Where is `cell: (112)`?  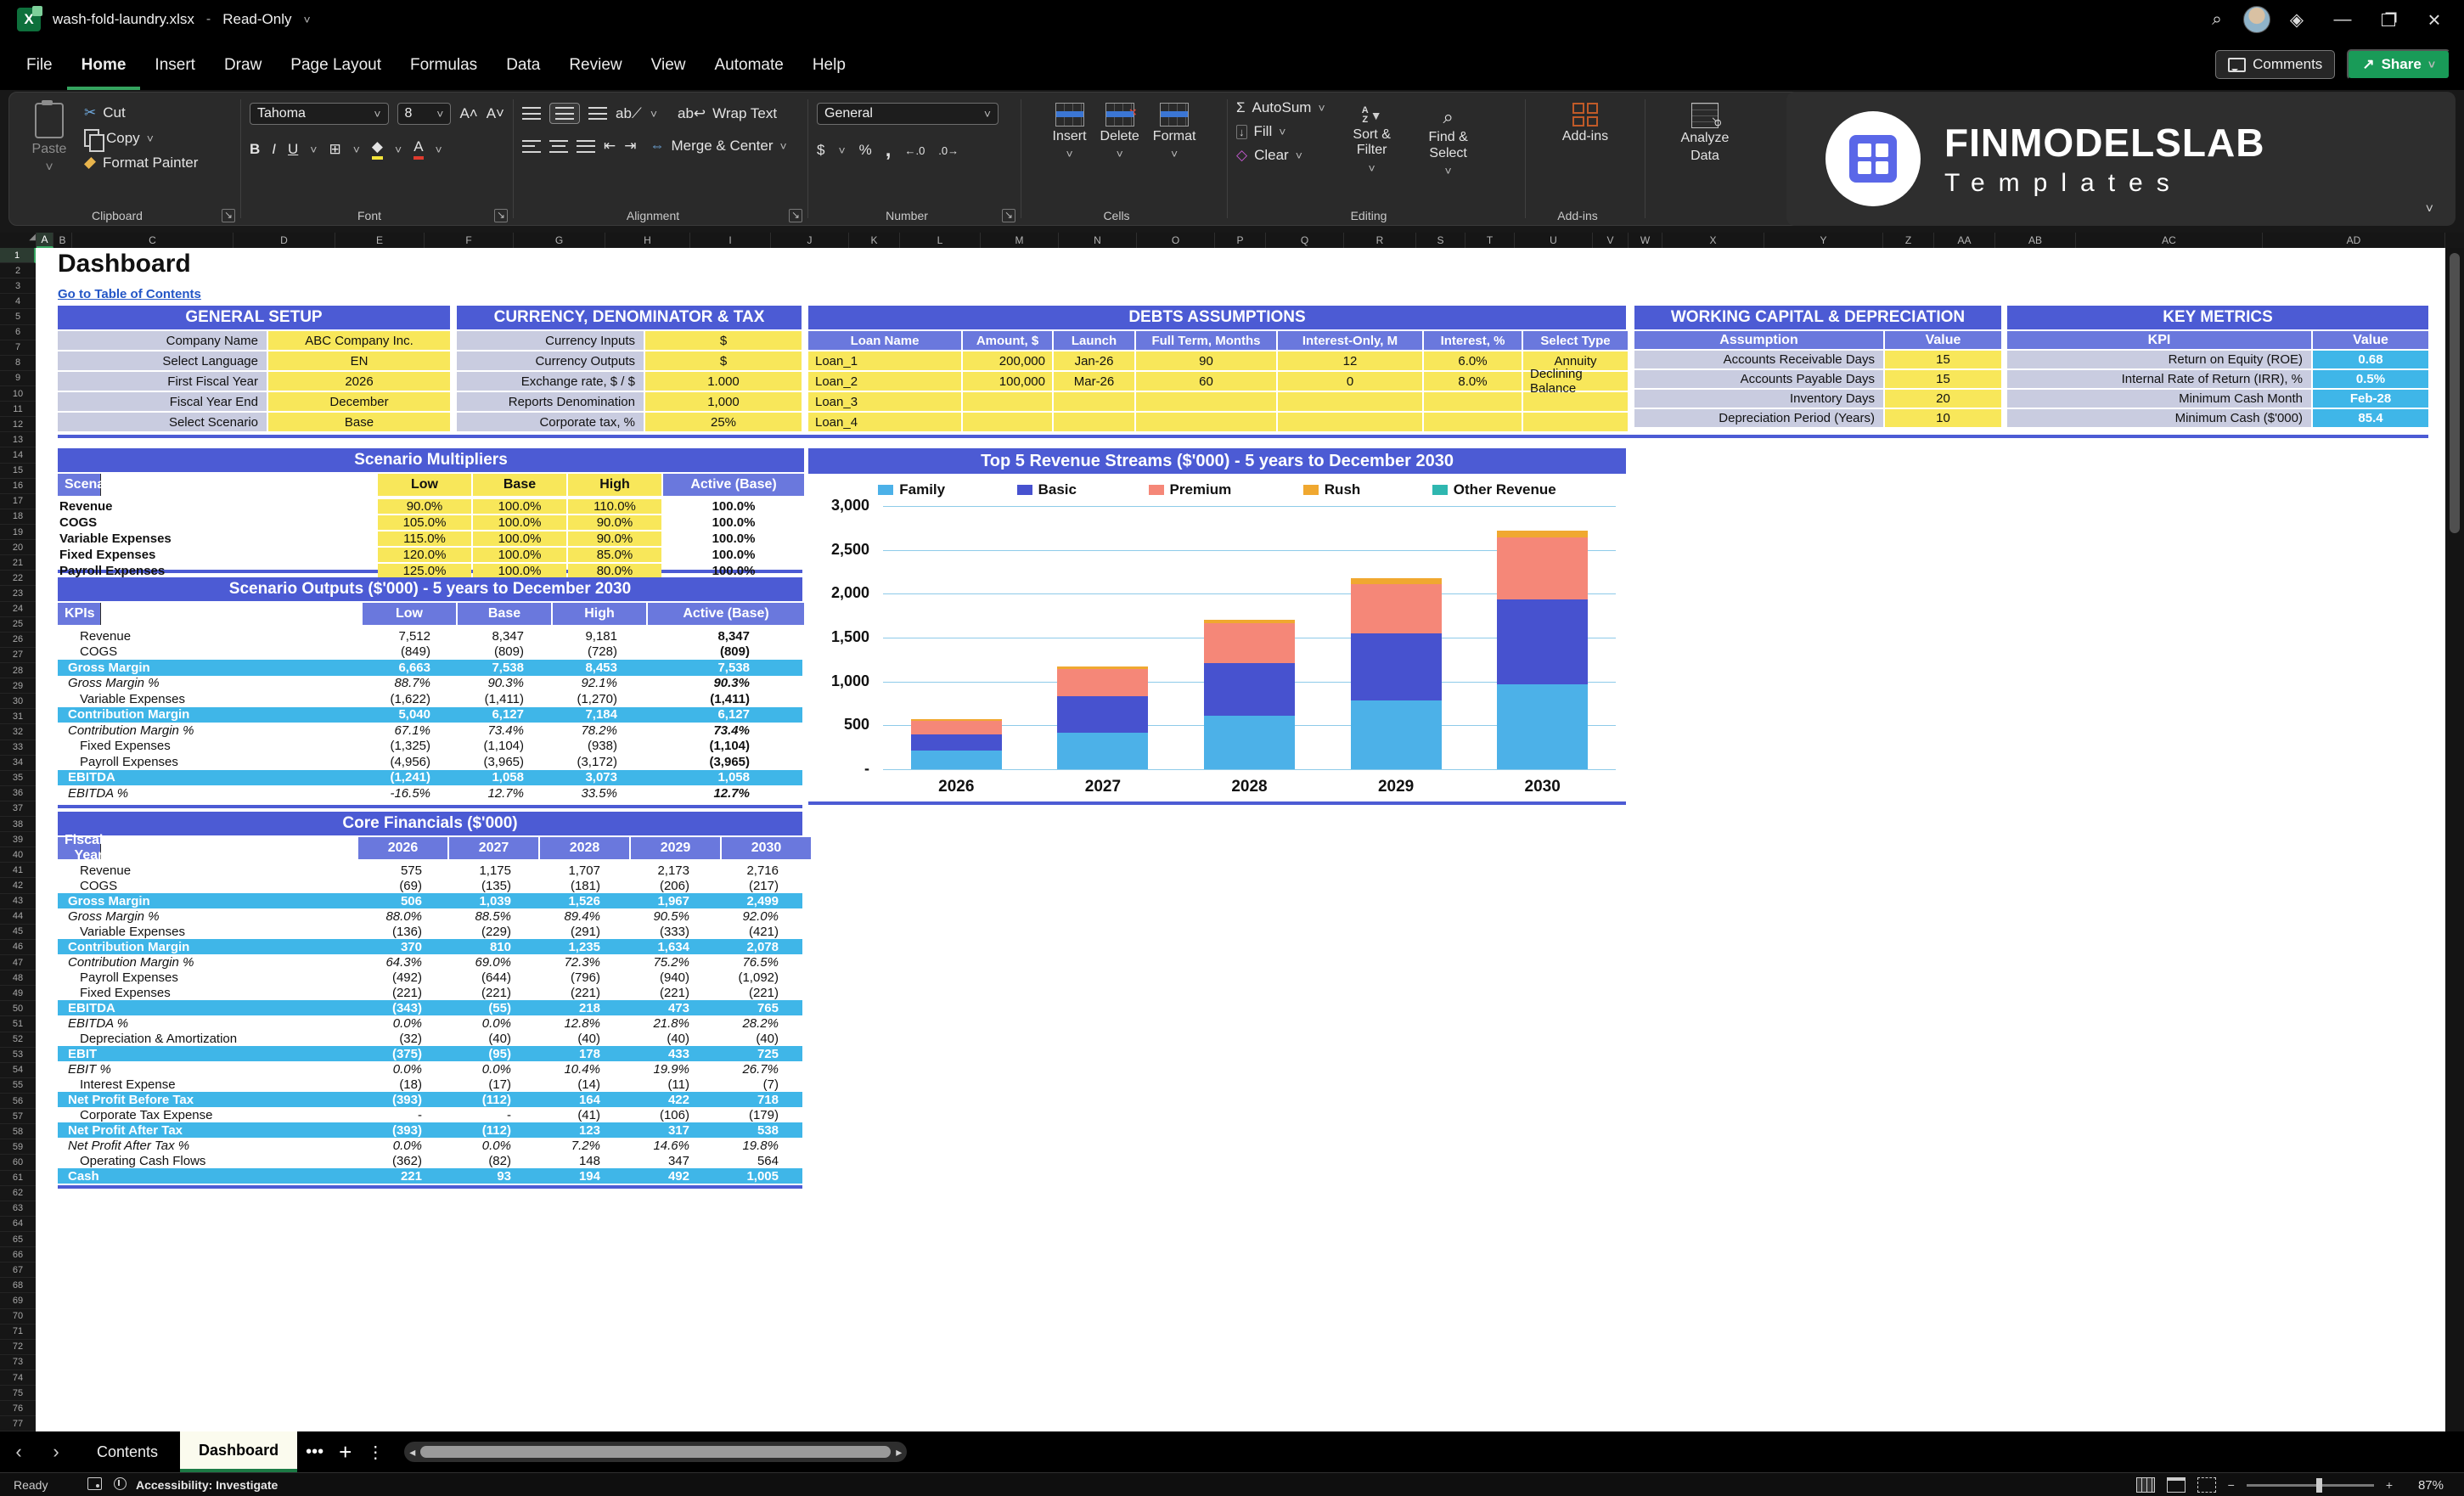
cell: (112) is located at coordinates (490, 1100).